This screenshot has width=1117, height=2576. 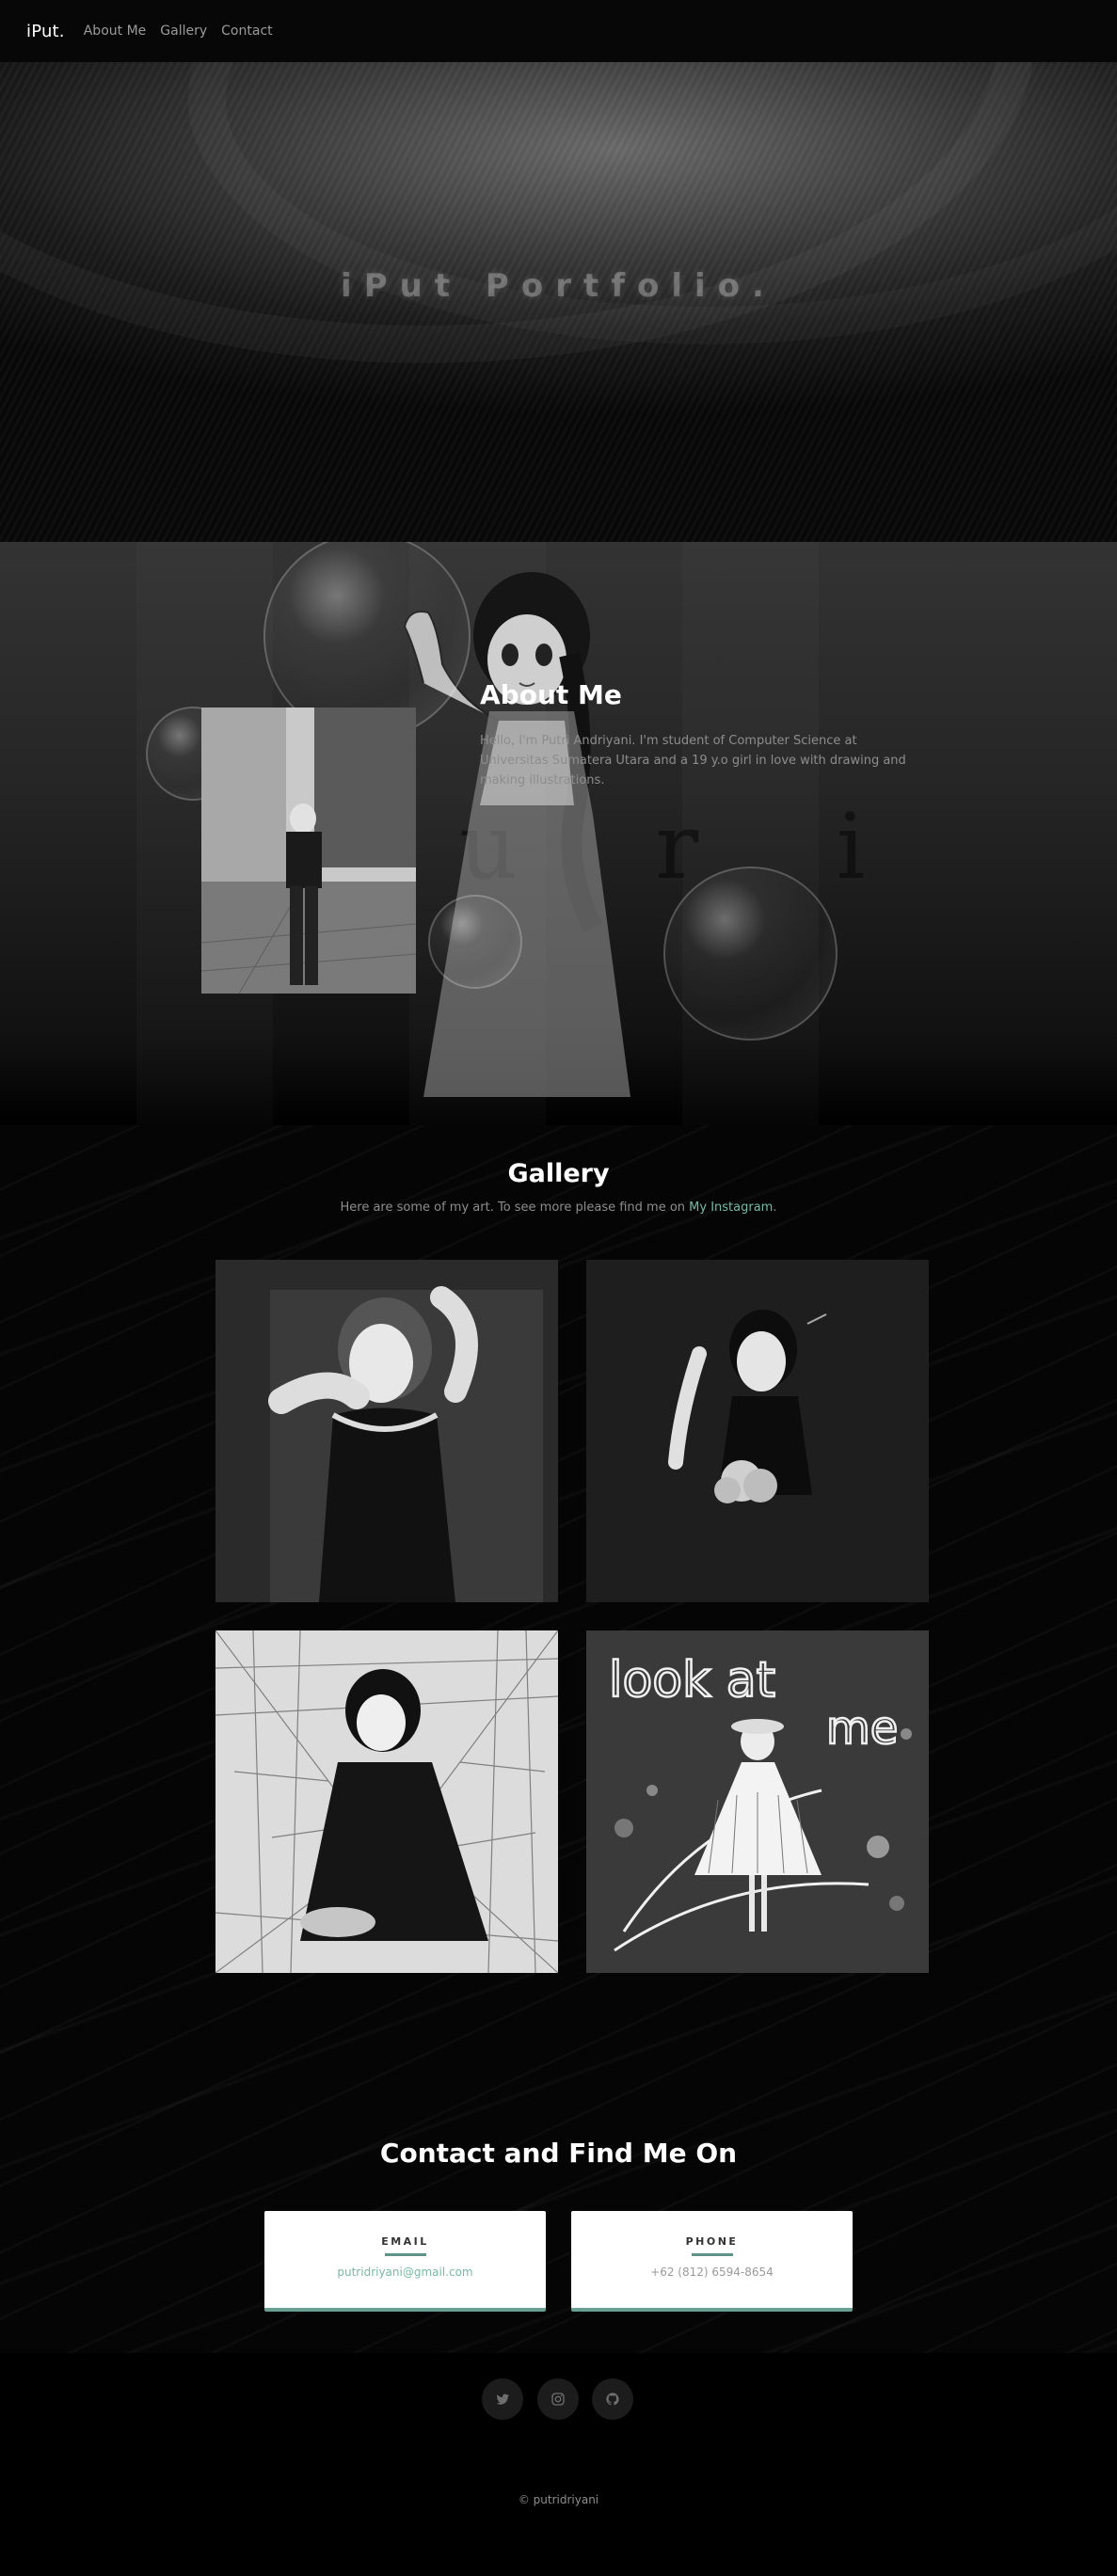 What do you see at coordinates (712, 2255) in the screenshot?
I see `phone-label-underline` at bounding box center [712, 2255].